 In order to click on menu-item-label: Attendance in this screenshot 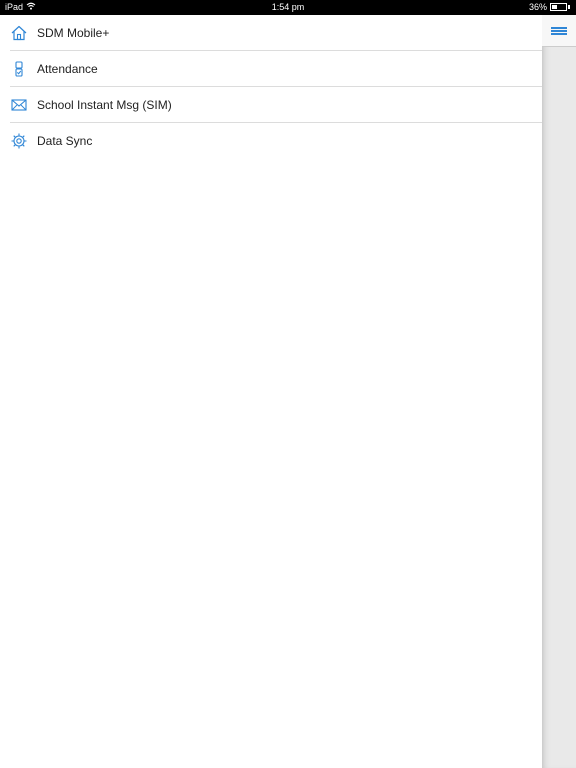, I will do `click(67, 68)`.